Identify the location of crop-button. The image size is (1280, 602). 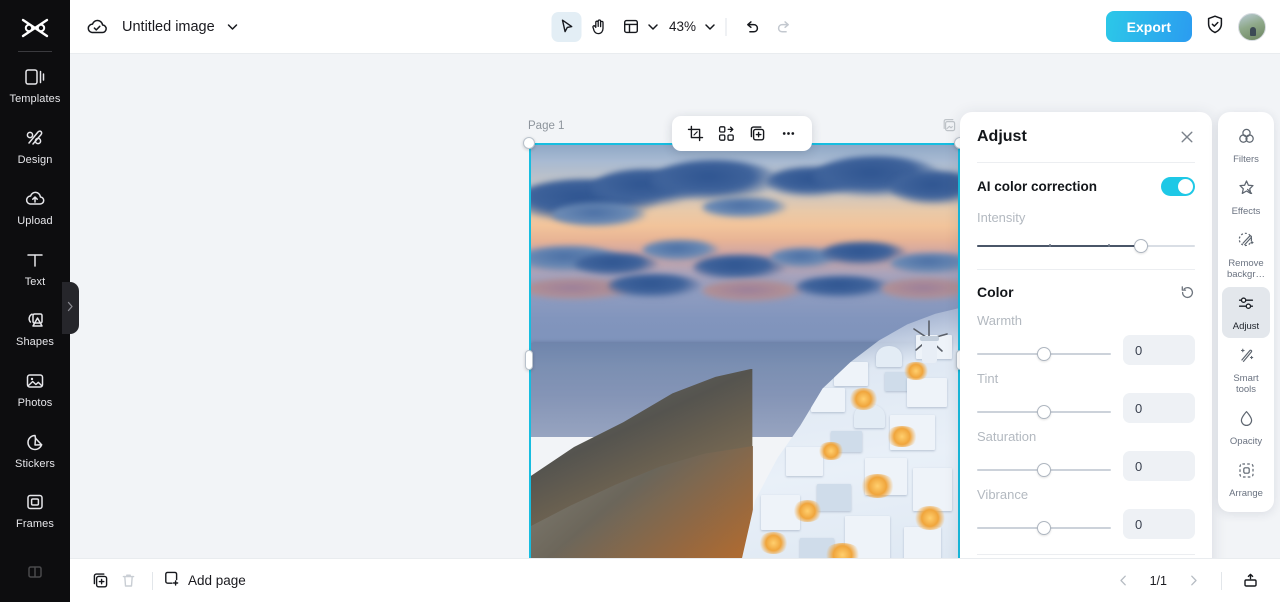
(695, 133).